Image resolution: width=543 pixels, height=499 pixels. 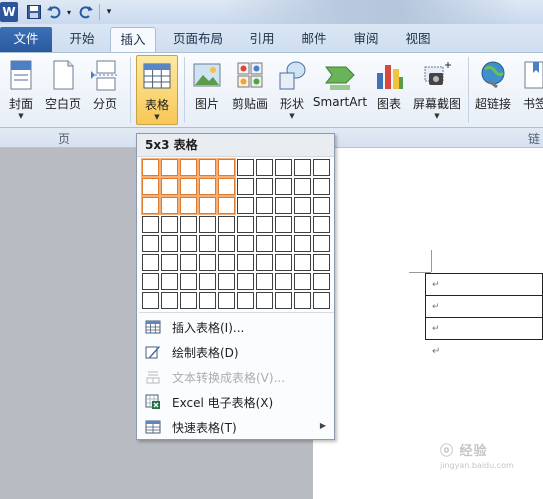 I want to click on quick-tables-menu-item: 快速表格(T) ▶, so click(x=236, y=426).